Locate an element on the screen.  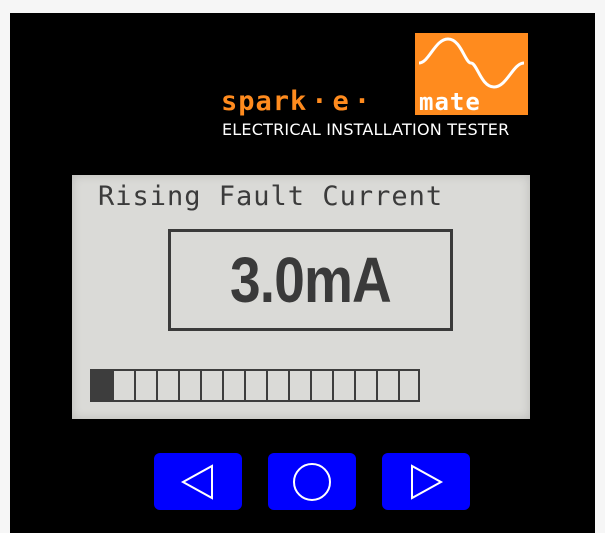
left-button is located at coordinates (198, 481).